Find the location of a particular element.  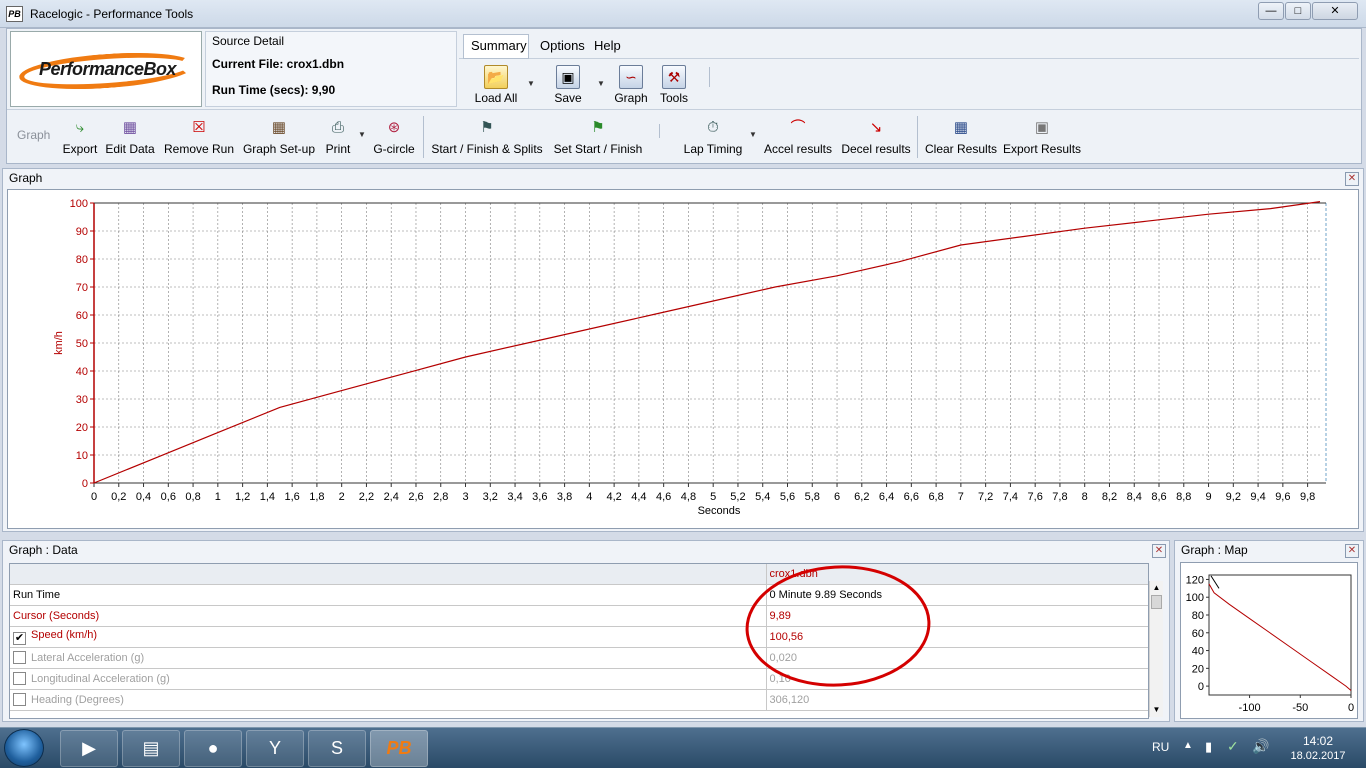

language-indicator: RU is located at coordinates (1160, 747).